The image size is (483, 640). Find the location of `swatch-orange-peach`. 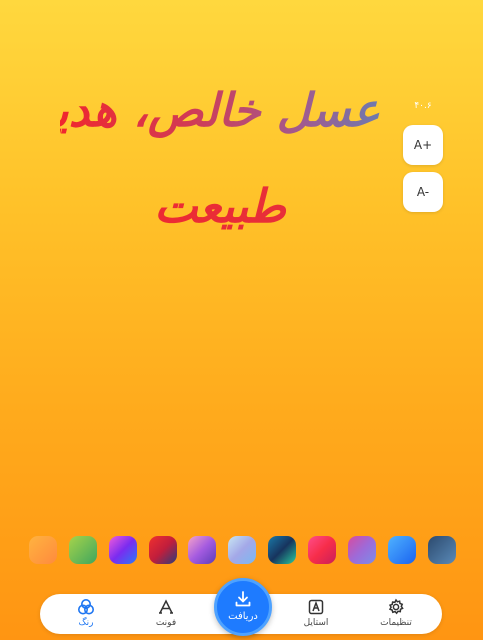

swatch-orange-peach is located at coordinates (43, 550).